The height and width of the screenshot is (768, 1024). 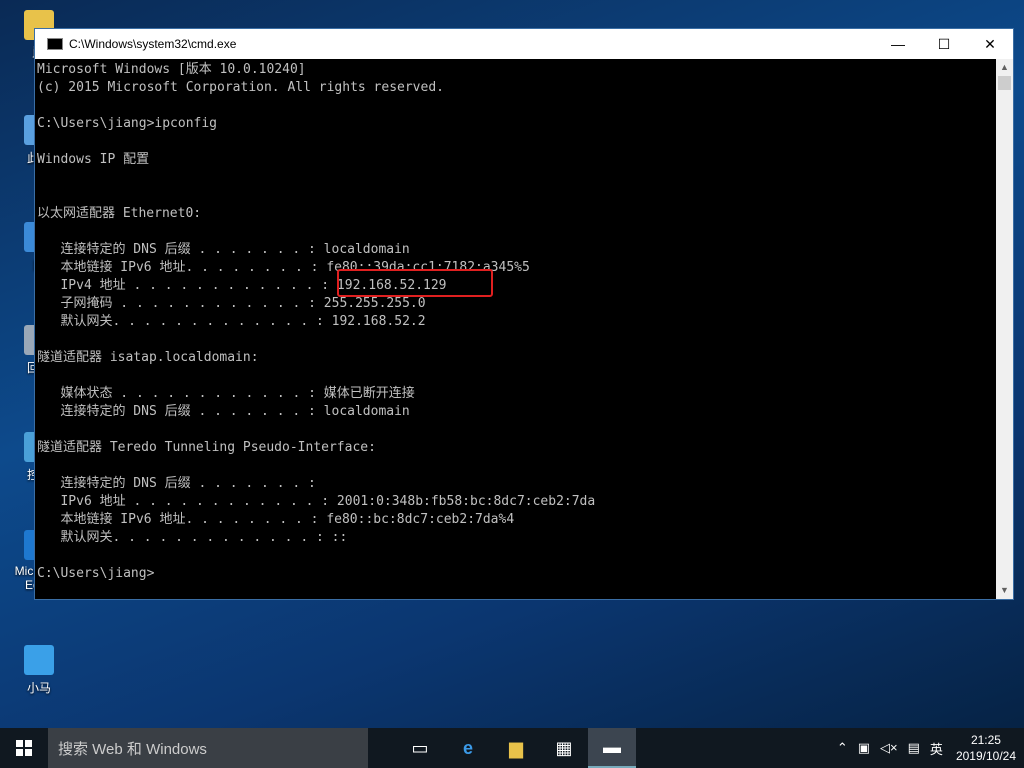 What do you see at coordinates (936, 748) in the screenshot?
I see `ime-indicator: 英` at bounding box center [936, 748].